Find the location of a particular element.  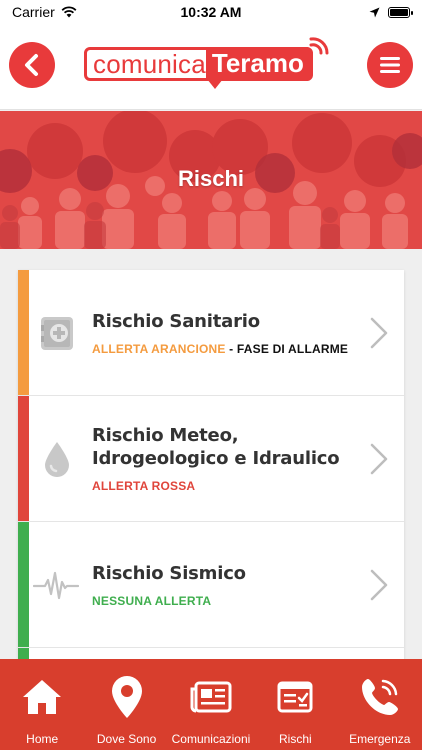

nav-dove-sono: Dove Sono is located at coordinates (127, 704).